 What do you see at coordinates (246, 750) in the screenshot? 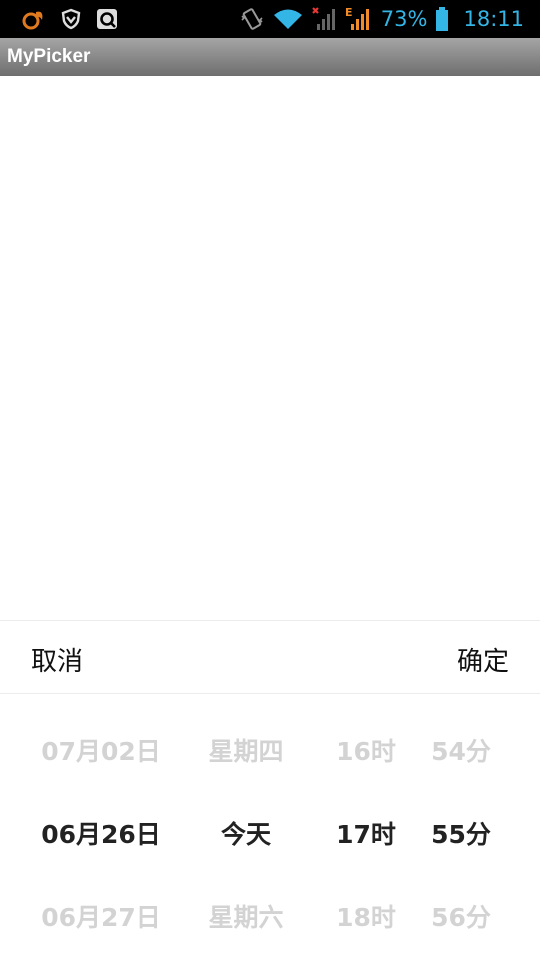
I see `weekday-prev-item: 星期四` at bounding box center [246, 750].